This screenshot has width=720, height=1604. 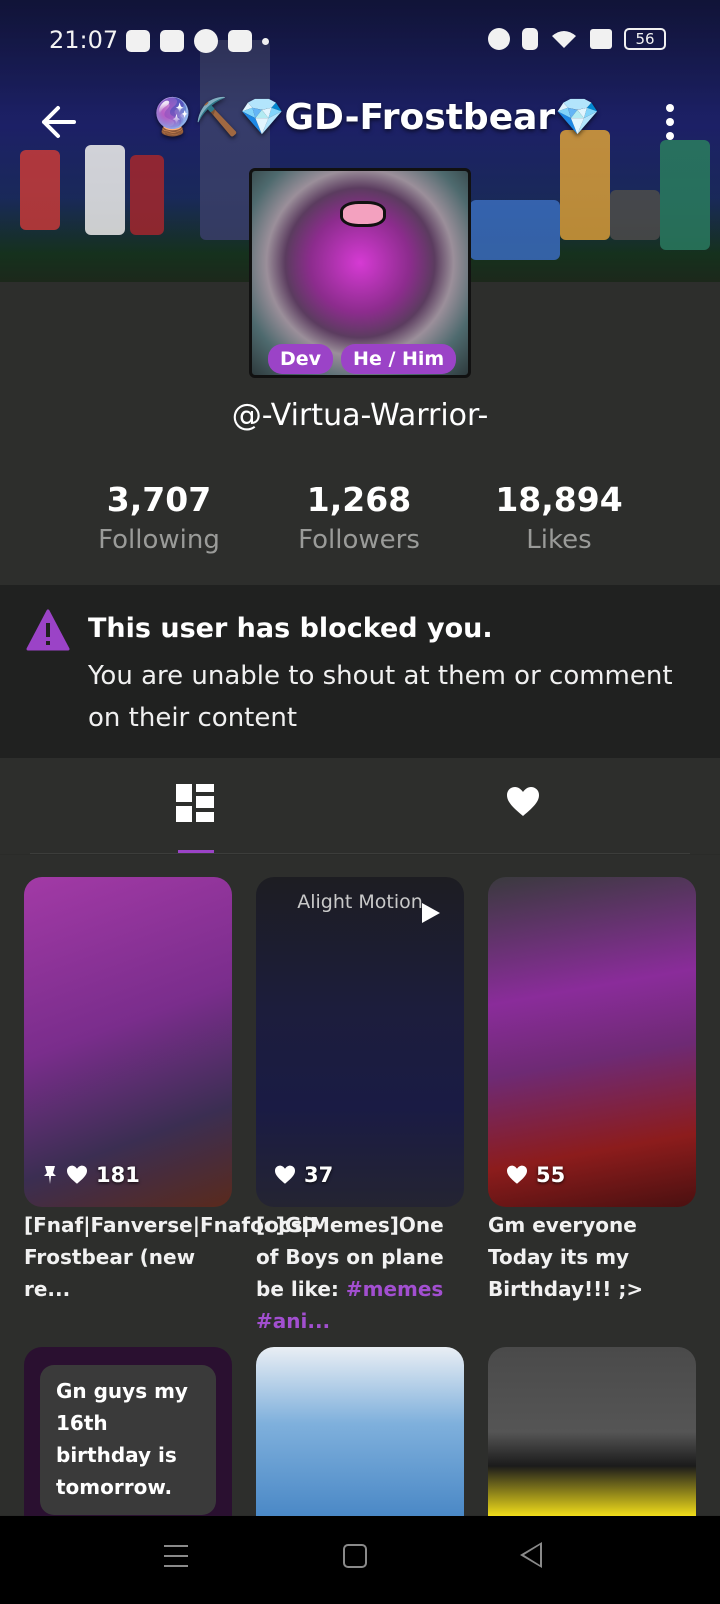 What do you see at coordinates (138, 41) in the screenshot?
I see `discord-icon` at bounding box center [138, 41].